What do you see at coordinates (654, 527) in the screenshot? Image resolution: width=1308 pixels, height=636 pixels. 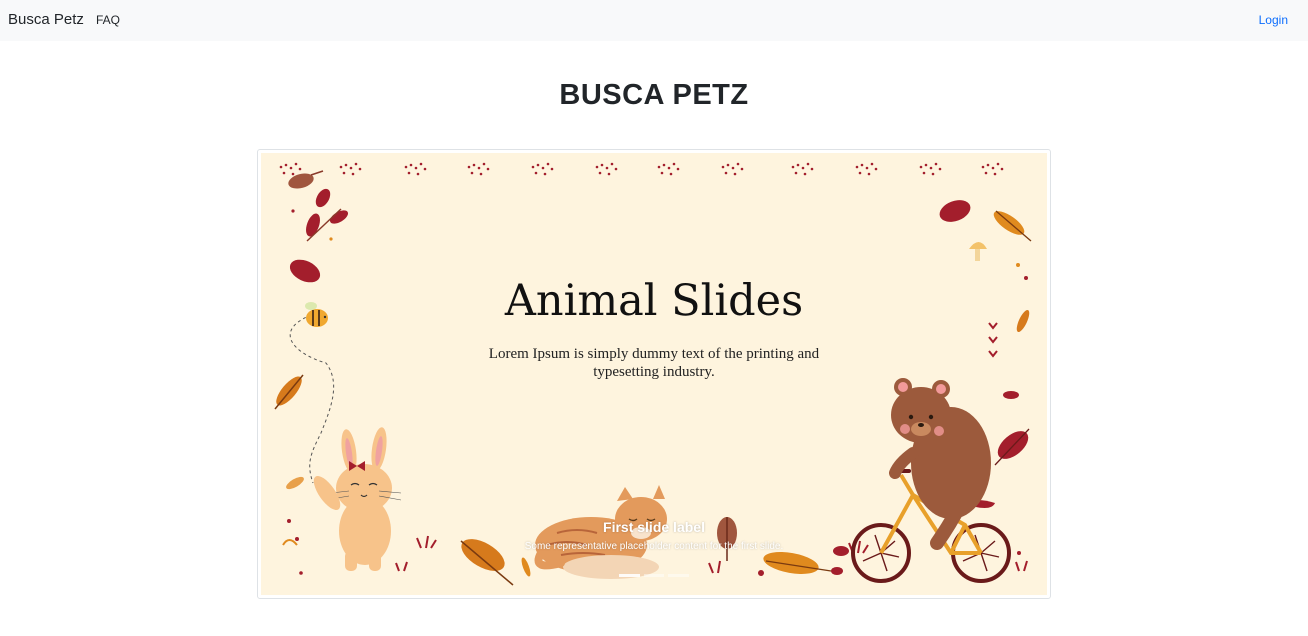 I see `caption-title: First slide label` at bounding box center [654, 527].